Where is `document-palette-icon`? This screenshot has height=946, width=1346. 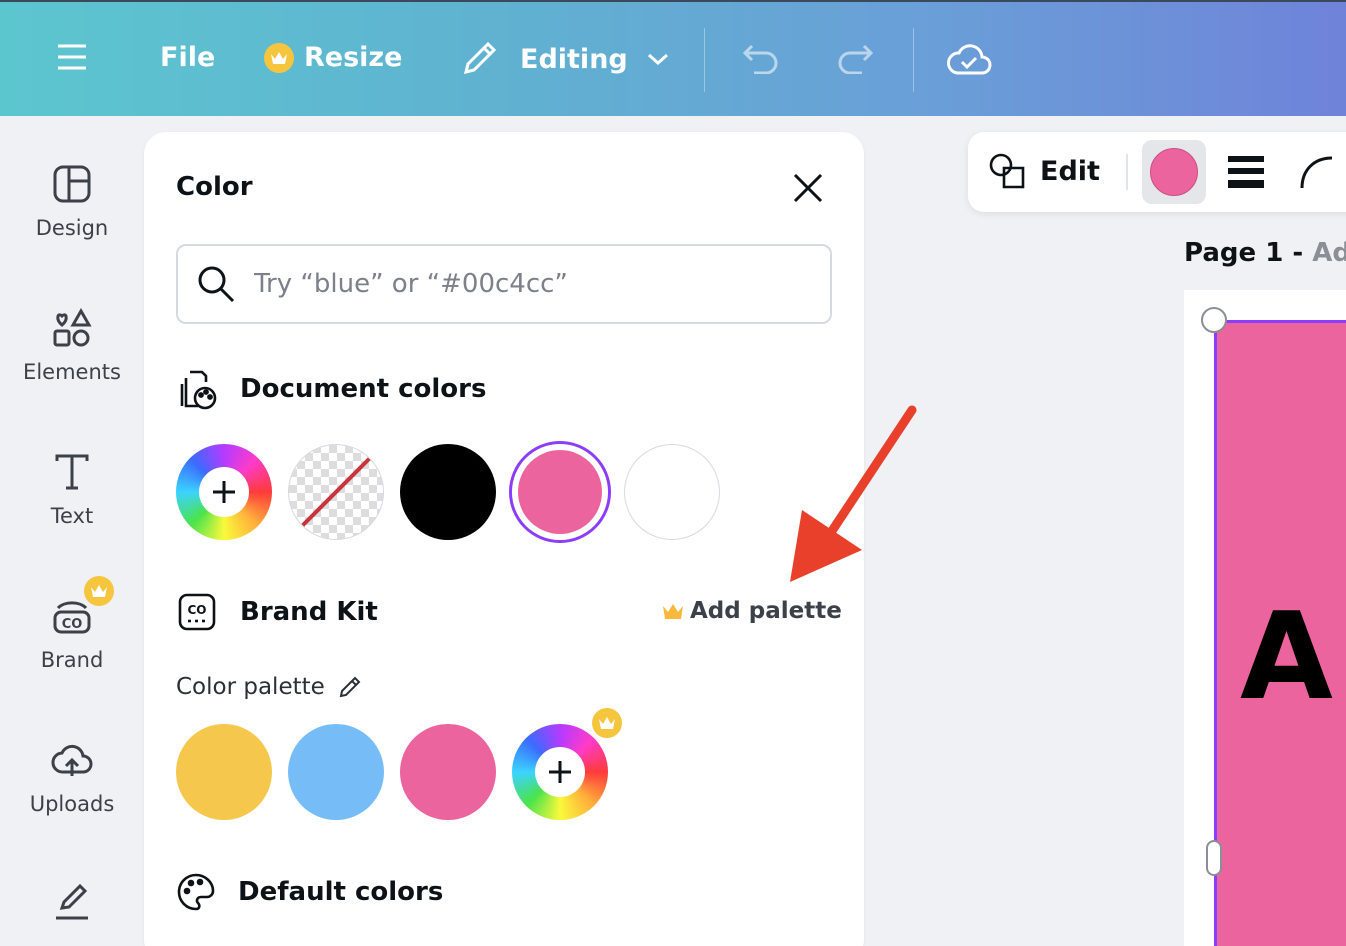 document-palette-icon is located at coordinates (198, 390).